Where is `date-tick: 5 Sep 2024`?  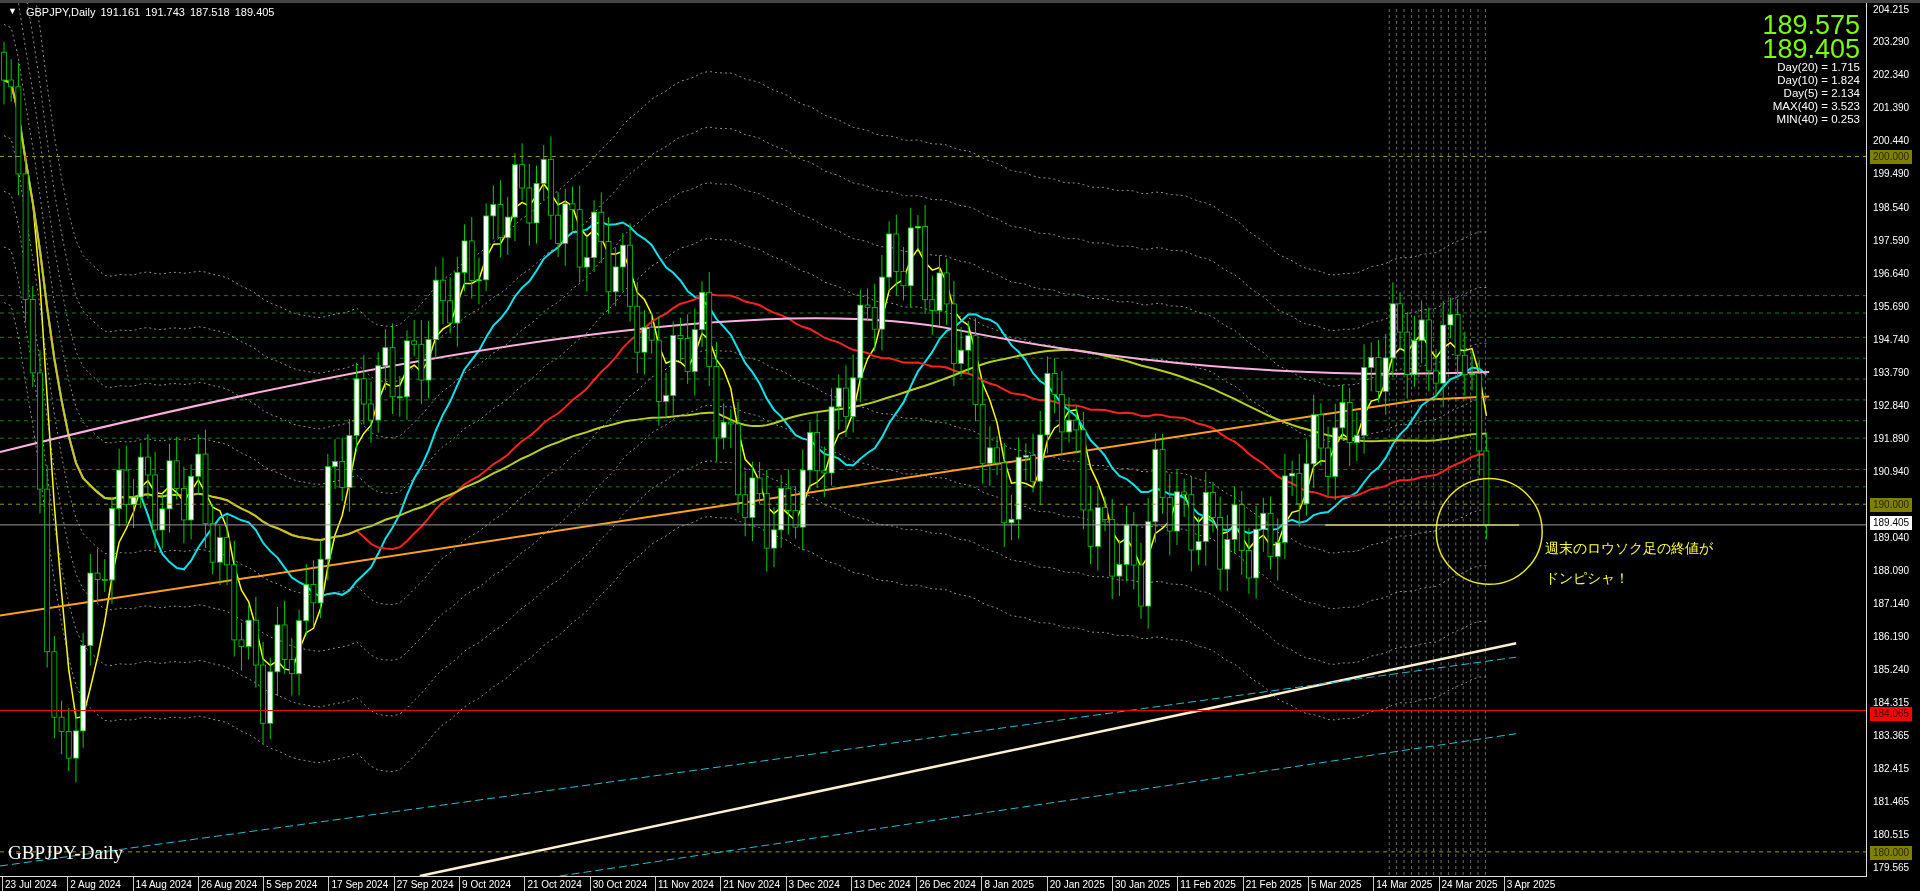 date-tick: 5 Sep 2024 is located at coordinates (296, 884).